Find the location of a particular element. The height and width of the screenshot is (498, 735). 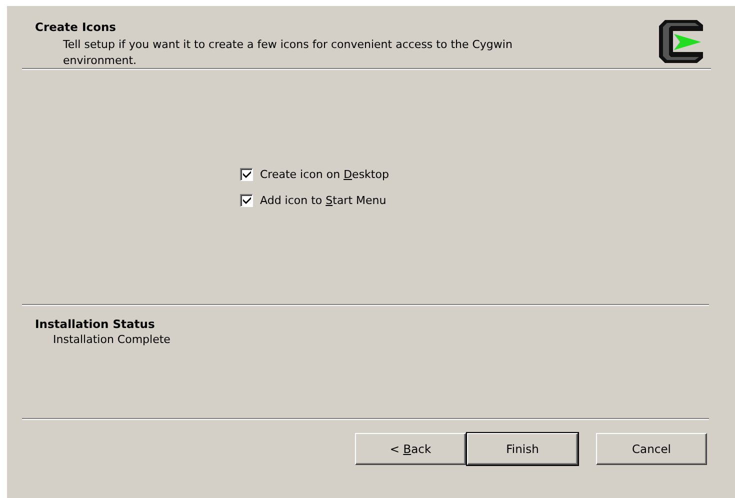

page-description: Tell setup if you want it to create a few icons for convenient access to the Cygwin environment. is located at coordinates (288, 53).